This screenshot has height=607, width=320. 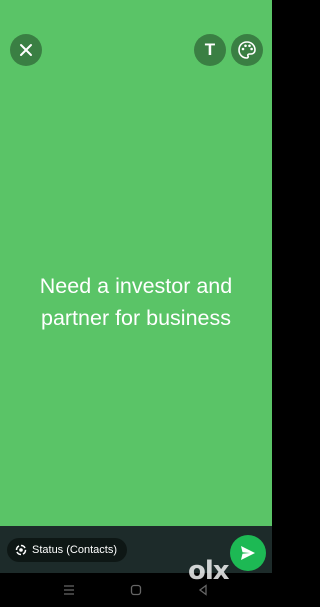 I want to click on close-icon, so click(x=26, y=50).